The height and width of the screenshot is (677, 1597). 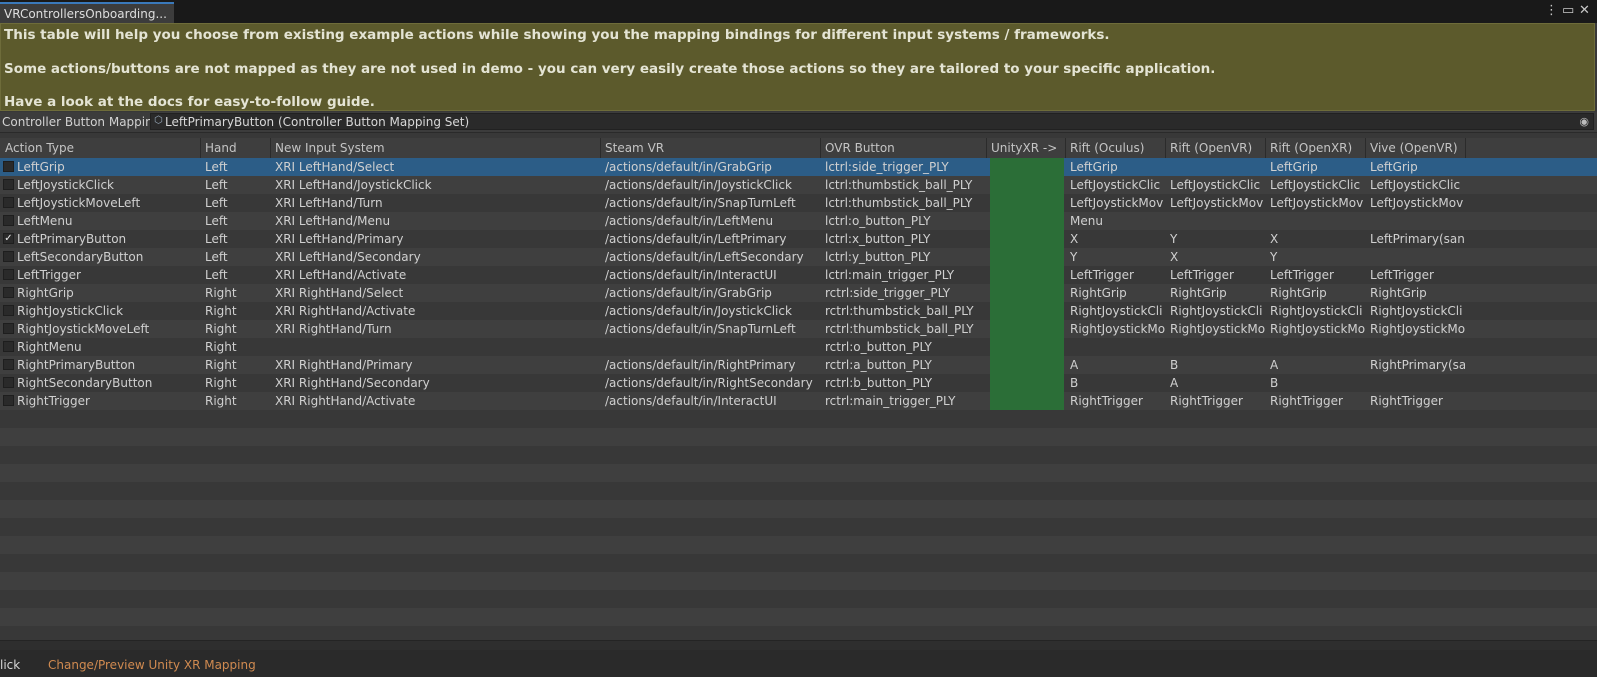 What do you see at coordinates (1551, 10) in the screenshot?
I see `kebab-menu-icon: ⋮` at bounding box center [1551, 10].